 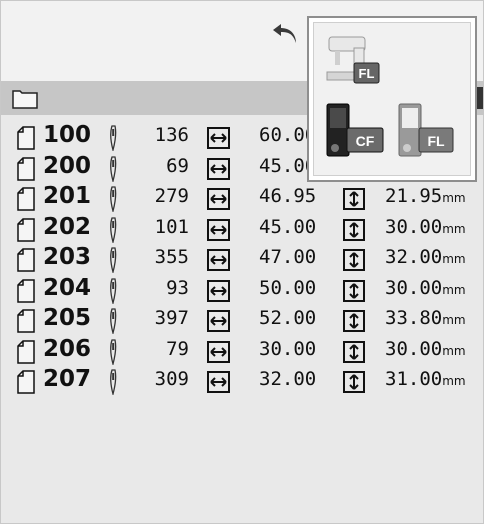 I want to click on design-width: 46.95, so click(x=288, y=196).